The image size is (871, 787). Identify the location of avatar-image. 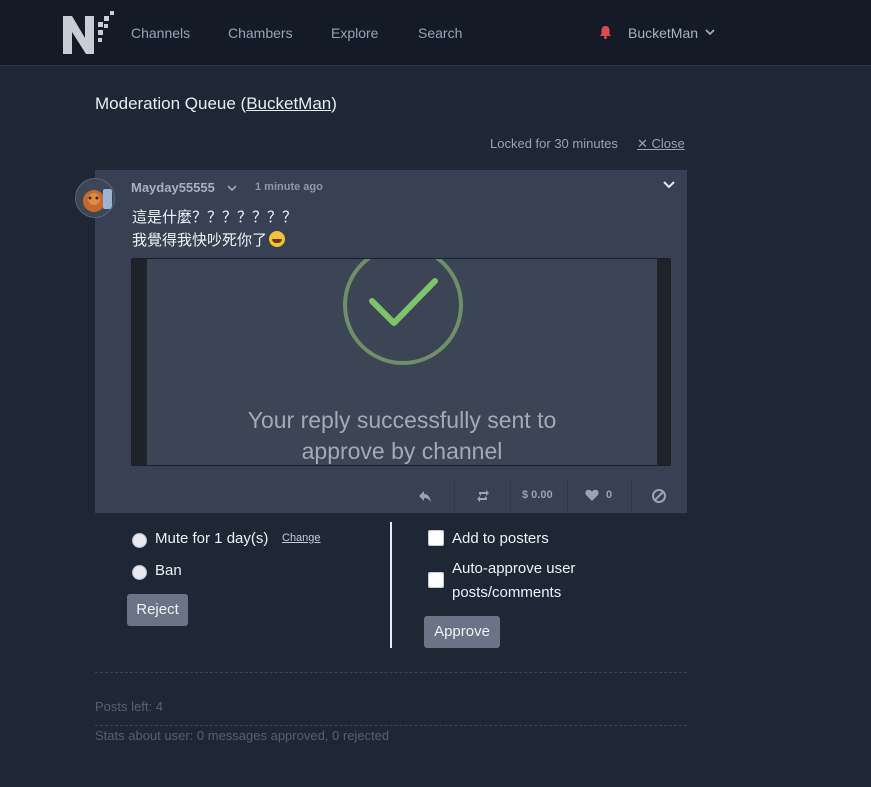
(95, 198).